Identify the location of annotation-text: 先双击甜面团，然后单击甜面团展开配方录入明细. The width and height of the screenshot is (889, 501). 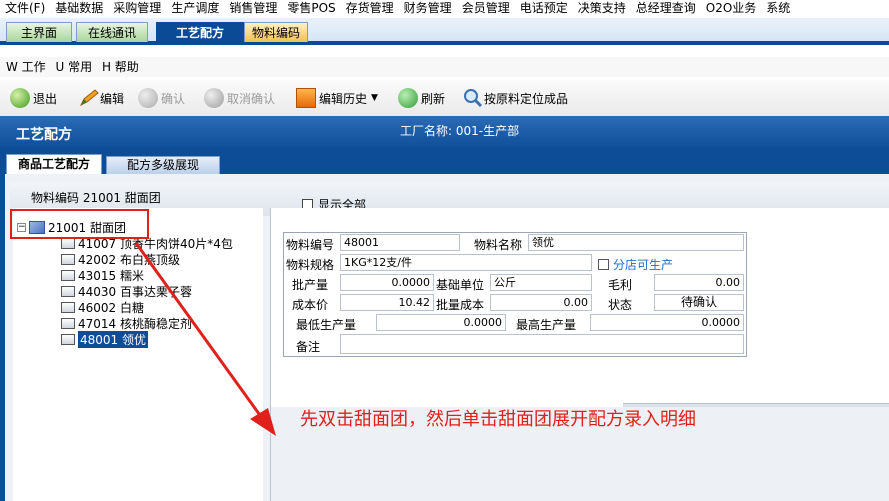
(498, 419).